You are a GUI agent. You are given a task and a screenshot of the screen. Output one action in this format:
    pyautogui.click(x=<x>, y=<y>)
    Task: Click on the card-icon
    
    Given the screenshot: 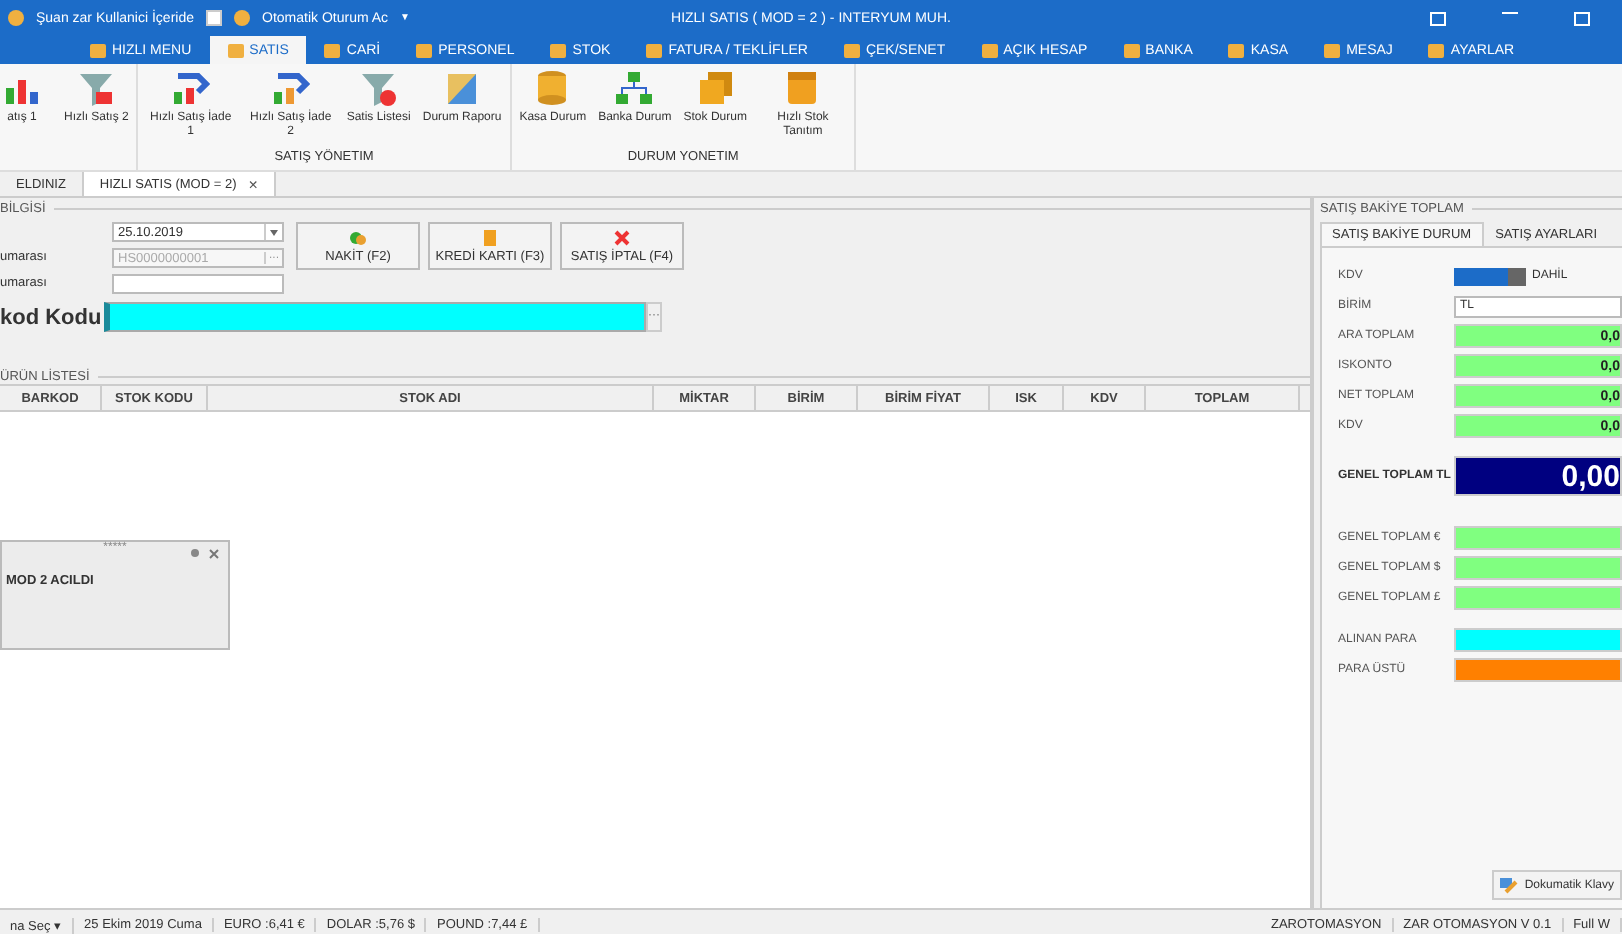 What is the action you would take?
    pyautogui.click(x=490, y=237)
    